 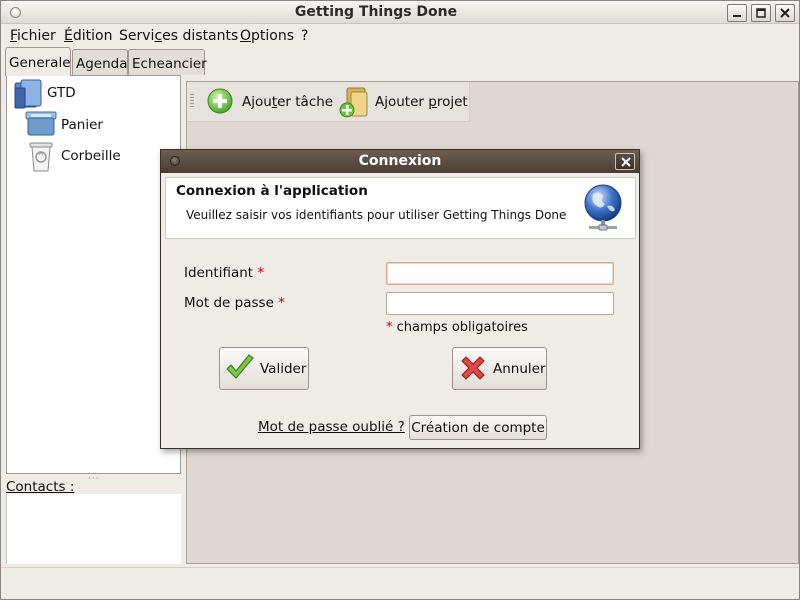 What do you see at coordinates (94, 479) in the screenshot?
I see `splitter-handle: ···` at bounding box center [94, 479].